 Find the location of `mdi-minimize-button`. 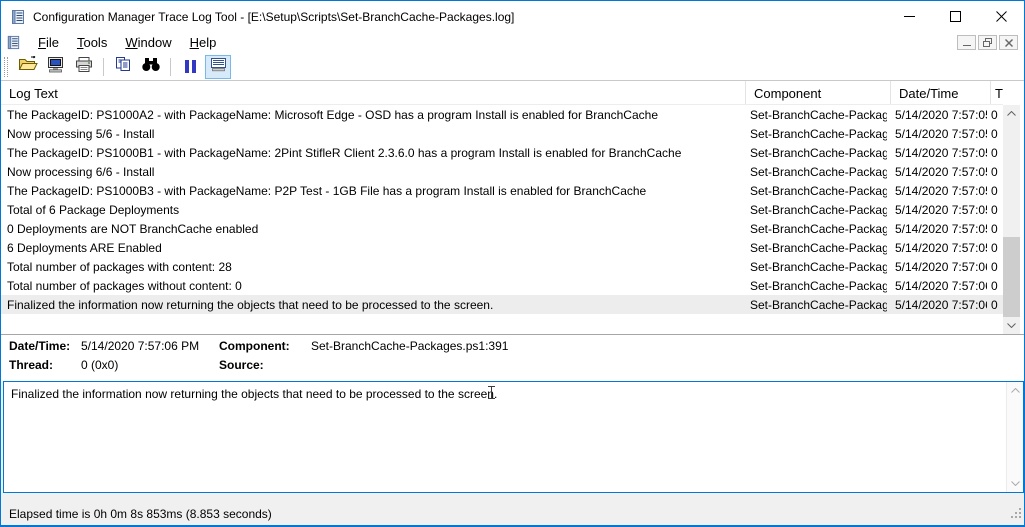

mdi-minimize-button is located at coordinates (966, 42).